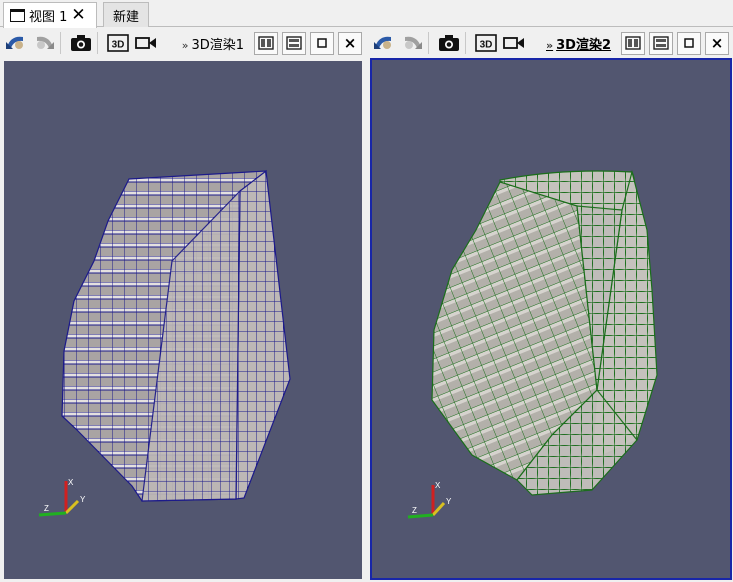 The height and width of the screenshot is (582, 733). I want to click on tab-view-1: 视图 1 ✕, so click(50, 15).